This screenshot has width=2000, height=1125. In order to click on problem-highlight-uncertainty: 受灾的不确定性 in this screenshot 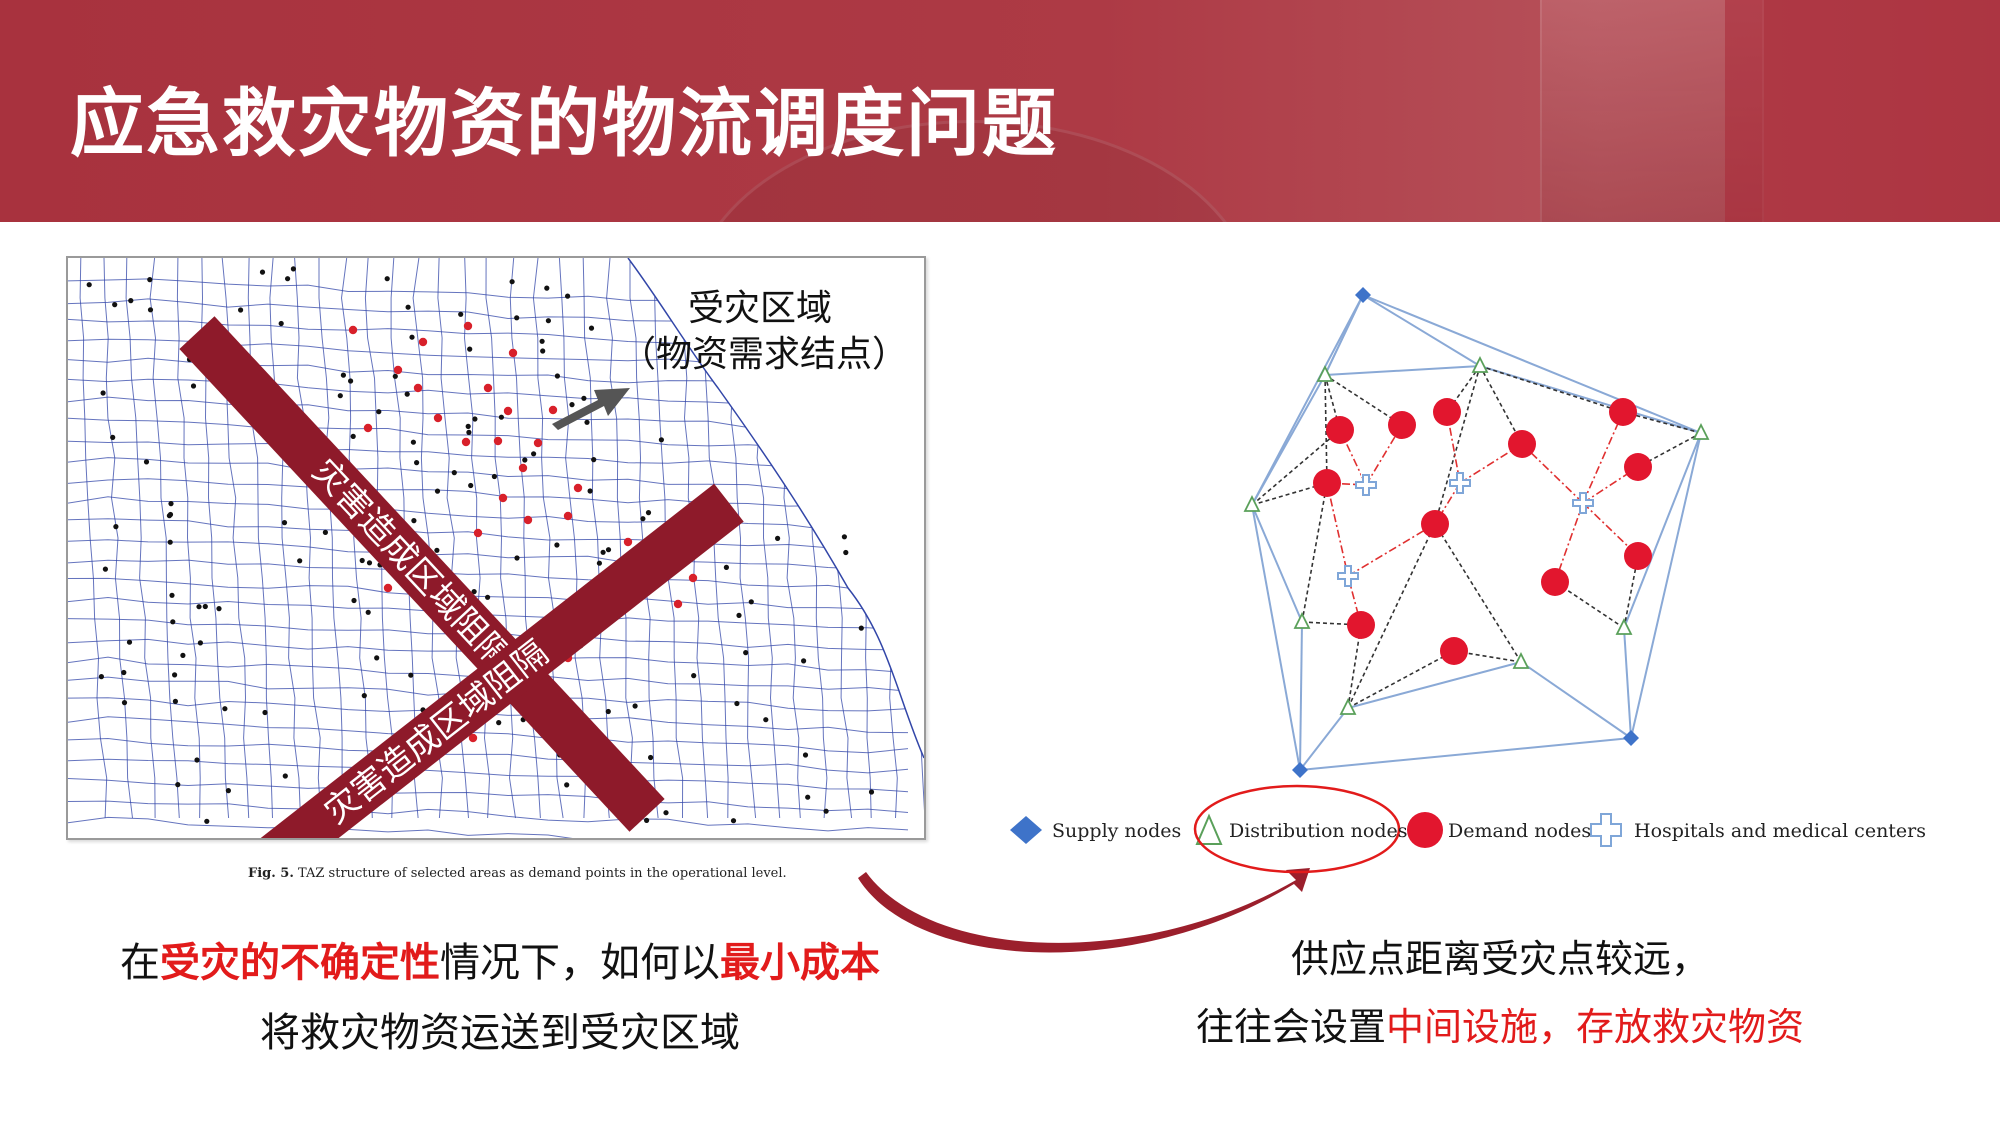, I will do `click(300, 963)`.